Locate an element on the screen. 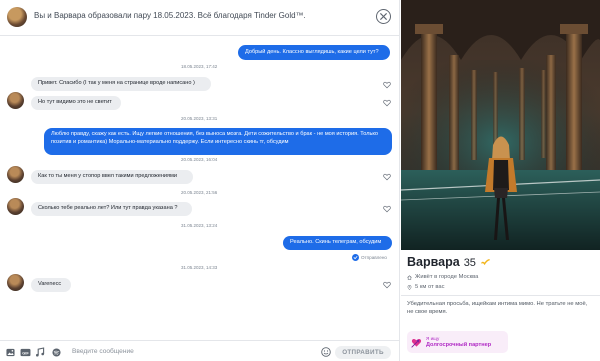 The image size is (600, 361). emoji-button is located at coordinates (326, 352).